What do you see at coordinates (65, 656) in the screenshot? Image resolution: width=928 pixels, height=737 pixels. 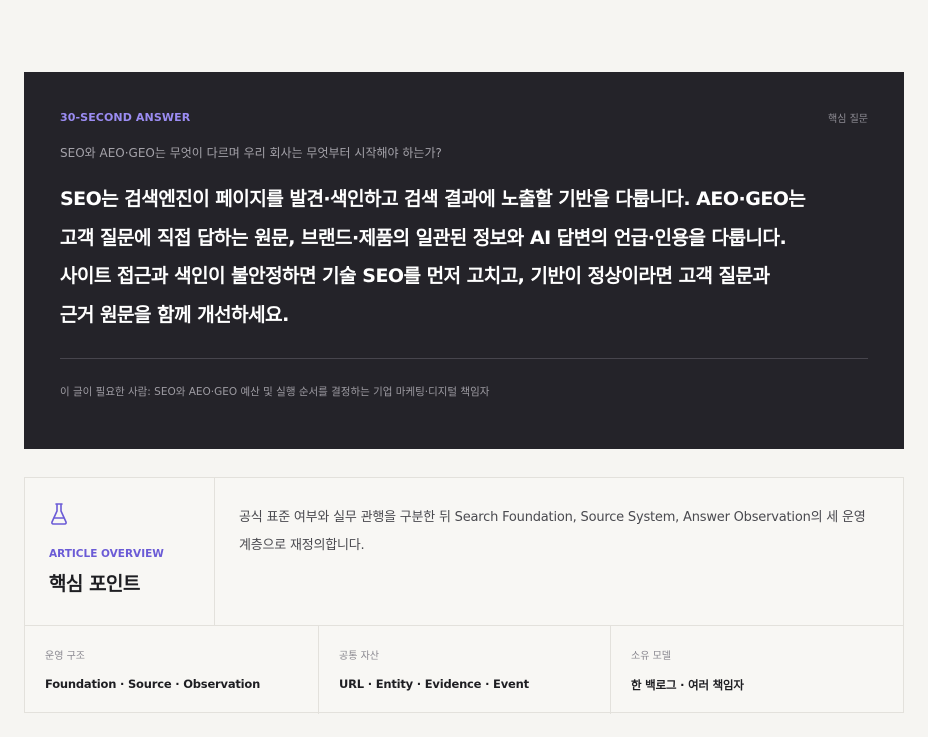 I see `cell-label: 운영 구조` at bounding box center [65, 656].